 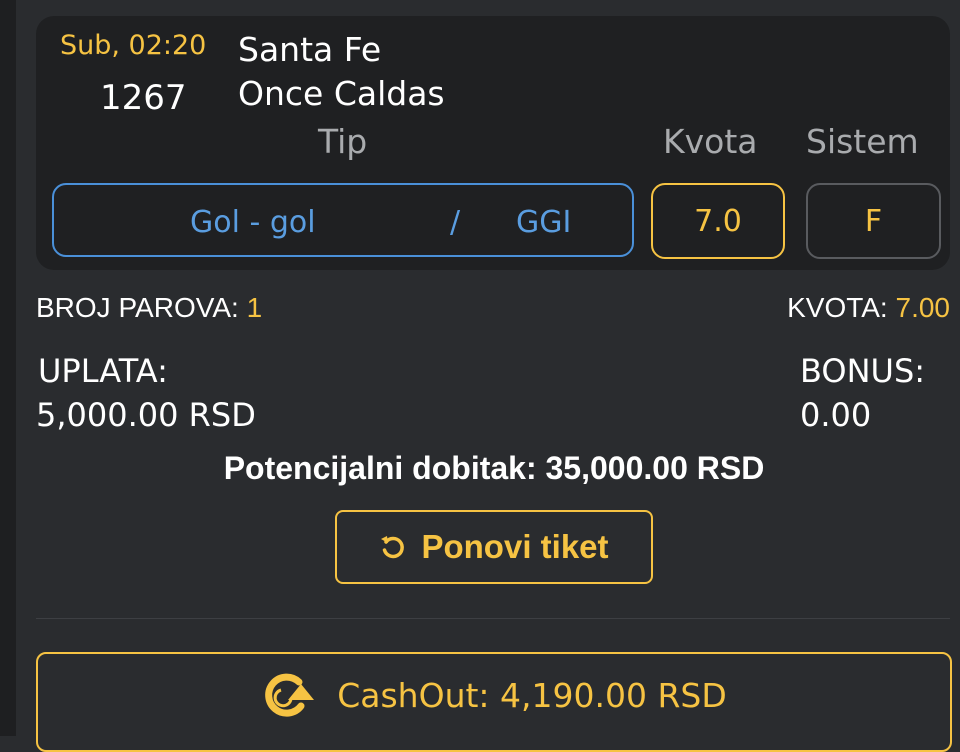 I want to click on cashout-icon, so click(x=290, y=695).